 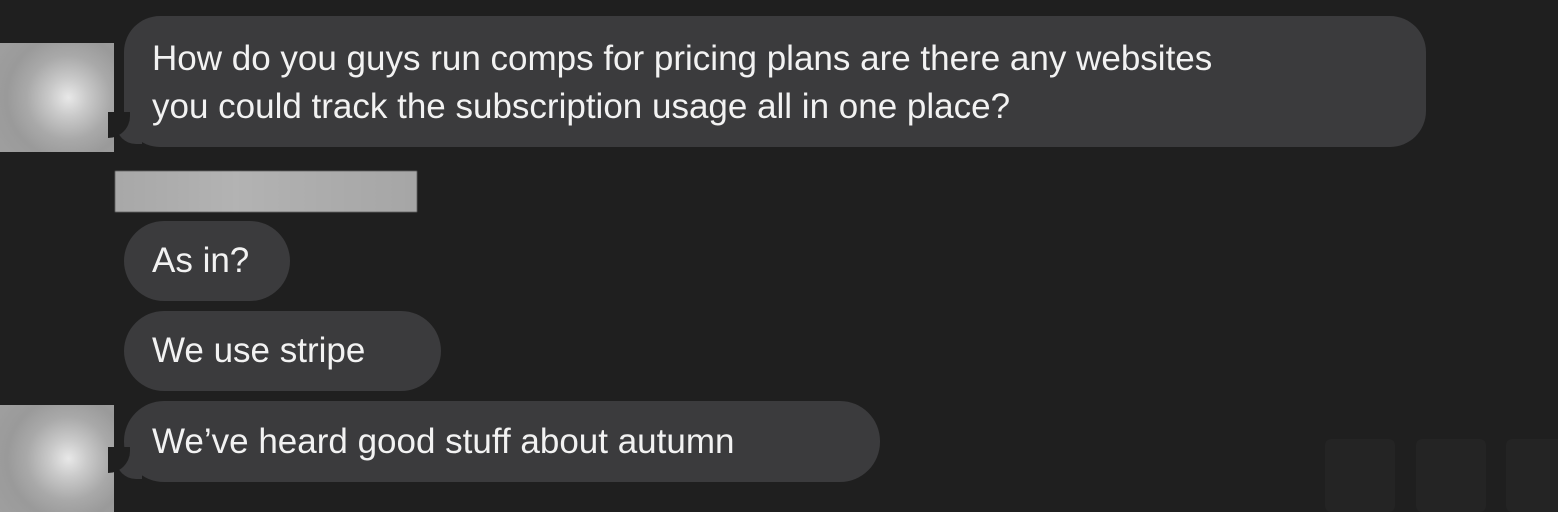 I want to click on message-bubble-autumn: We’ve heard good stuff about autumn, so click(x=502, y=441).